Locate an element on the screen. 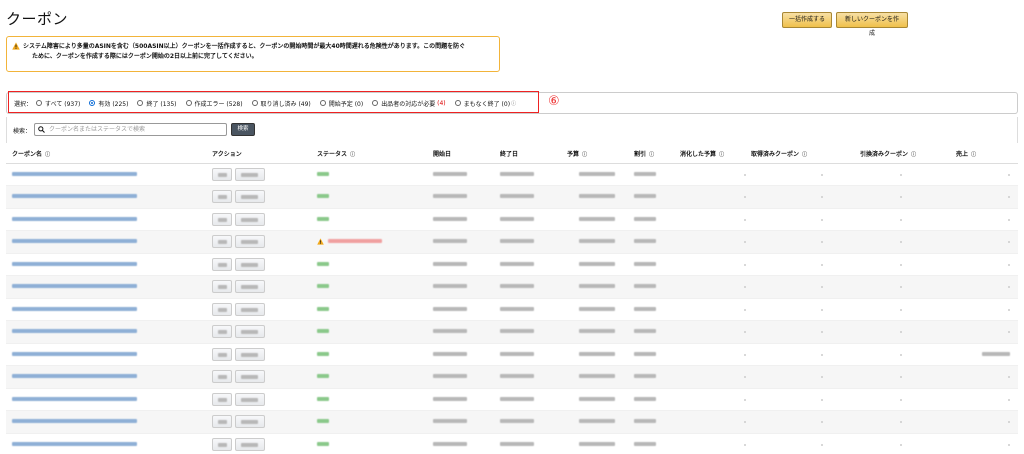  col-header-spent-budget: 消化した予算 ⓘ is located at coordinates (709, 154).